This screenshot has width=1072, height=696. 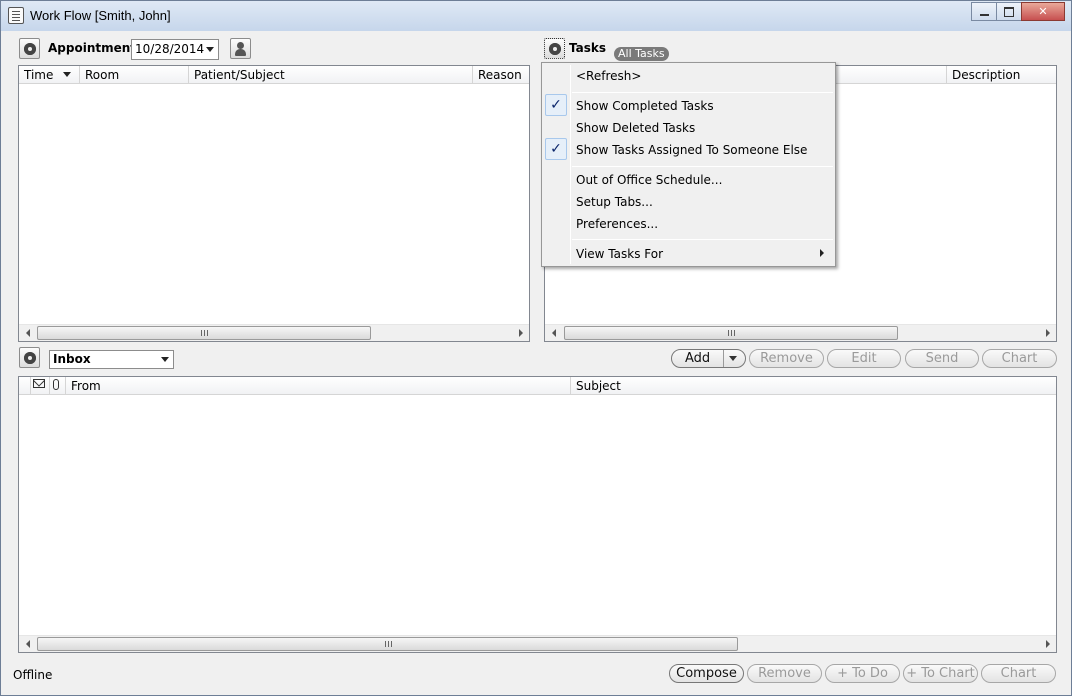 I want to click on envelope-icon, so click(x=39, y=383).